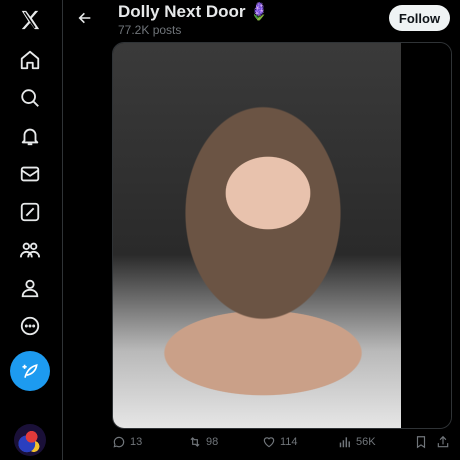 The width and height of the screenshot is (460, 460). I want to click on mail-icon, so click(30, 174).